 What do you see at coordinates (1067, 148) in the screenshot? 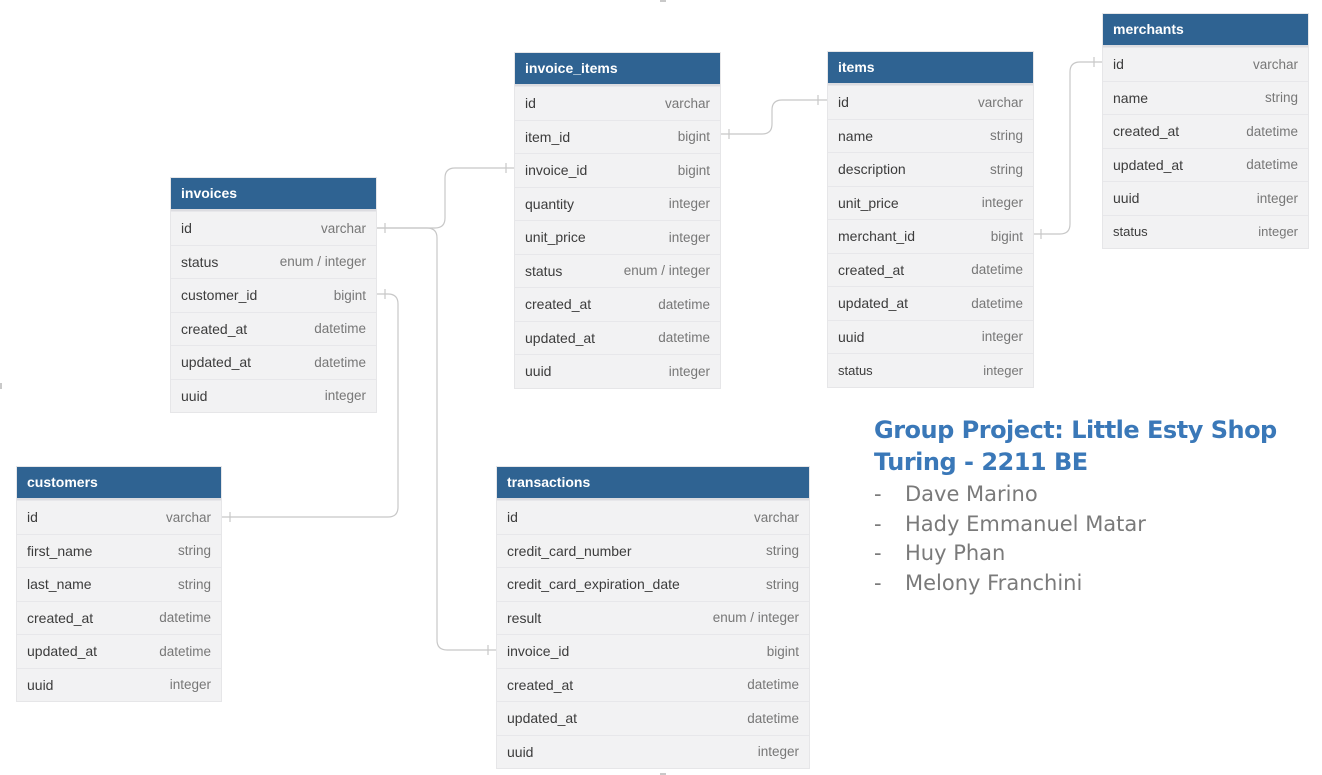
I see `connector-items-merchants` at bounding box center [1067, 148].